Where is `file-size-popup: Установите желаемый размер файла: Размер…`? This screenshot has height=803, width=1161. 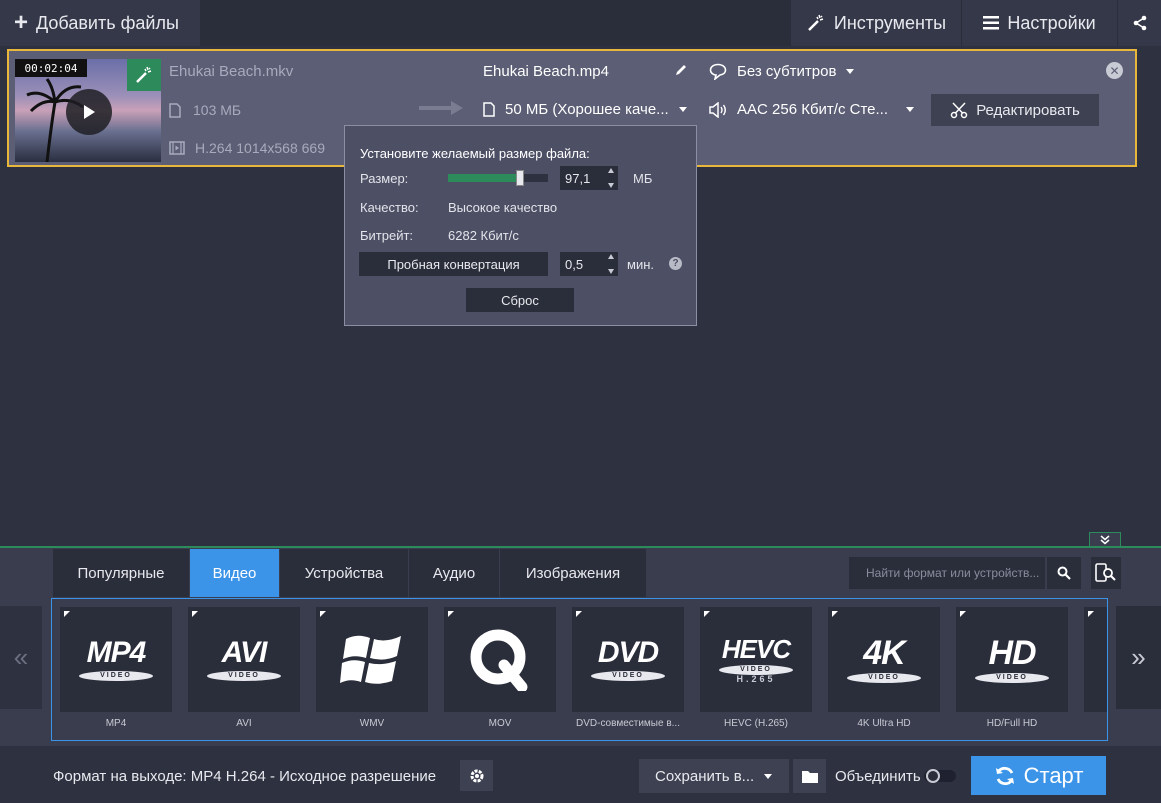 file-size-popup: Установите желаемый размер файла: Размер… is located at coordinates (520, 225).